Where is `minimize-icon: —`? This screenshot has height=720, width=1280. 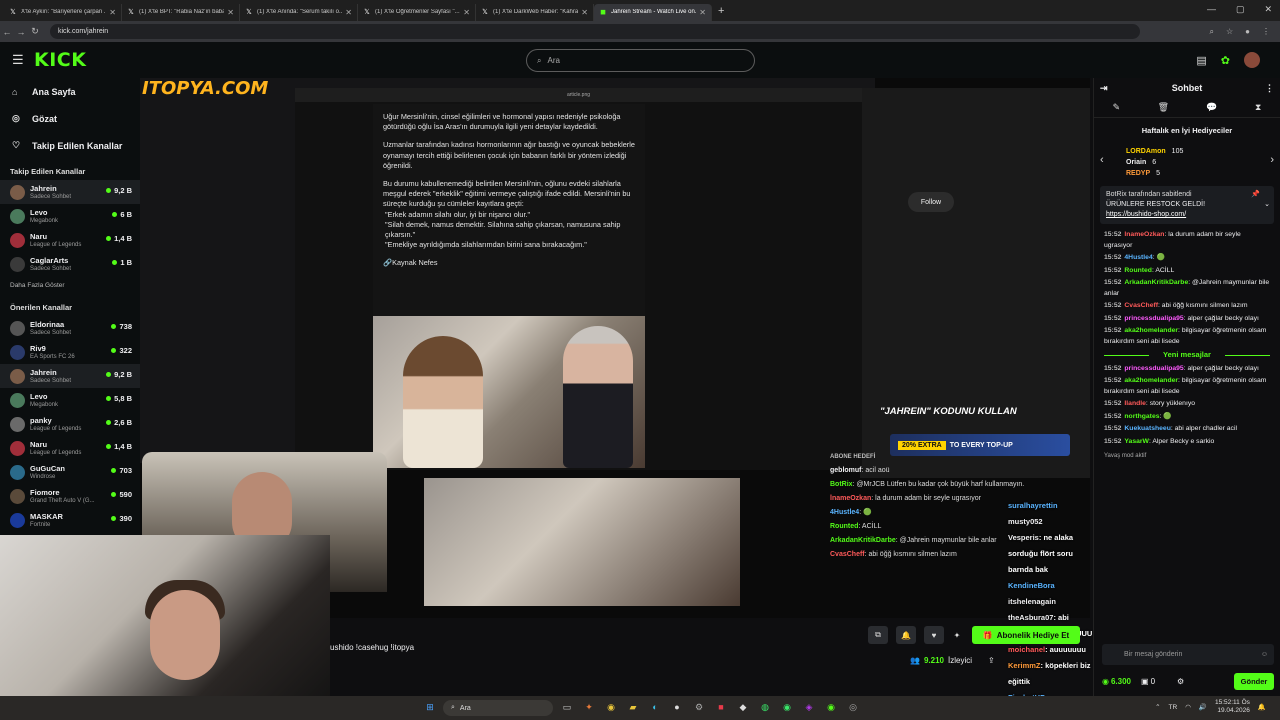
minimize-icon: — is located at coordinates (1211, 9).